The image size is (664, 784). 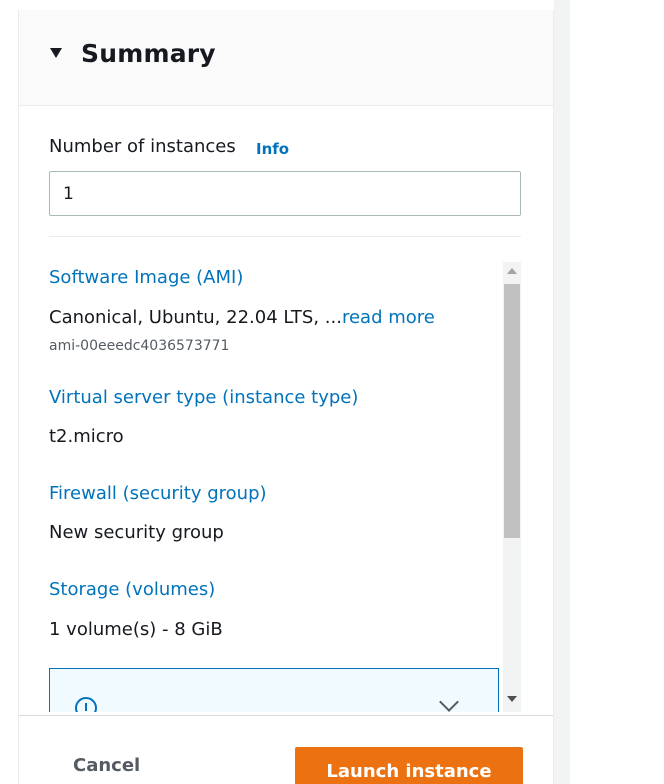 What do you see at coordinates (285, 236) in the screenshot?
I see `divider` at bounding box center [285, 236].